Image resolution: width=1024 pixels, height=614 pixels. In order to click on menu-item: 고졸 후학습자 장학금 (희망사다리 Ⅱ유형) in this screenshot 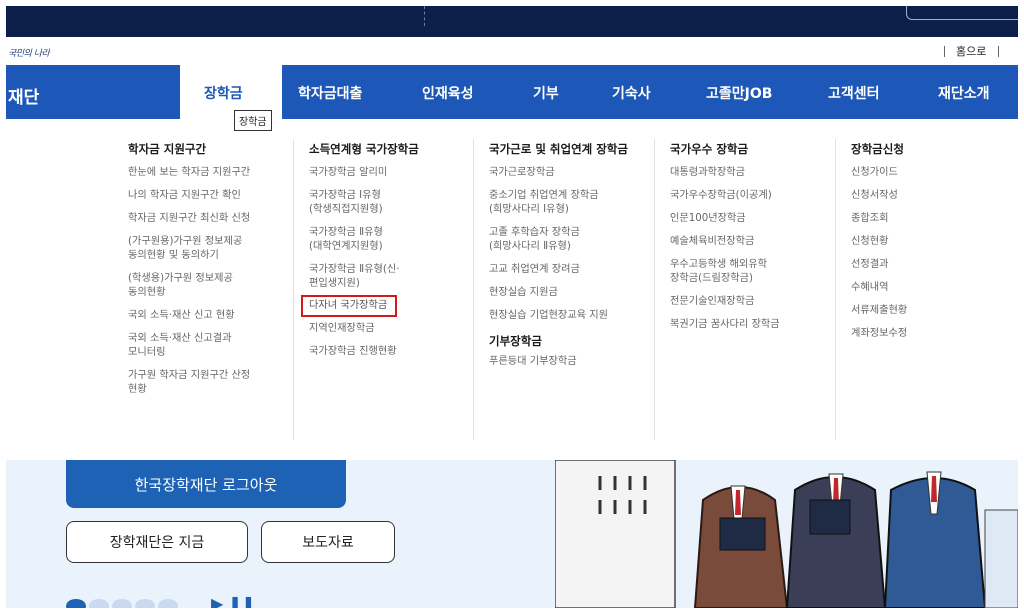, I will do `click(569, 240)`.